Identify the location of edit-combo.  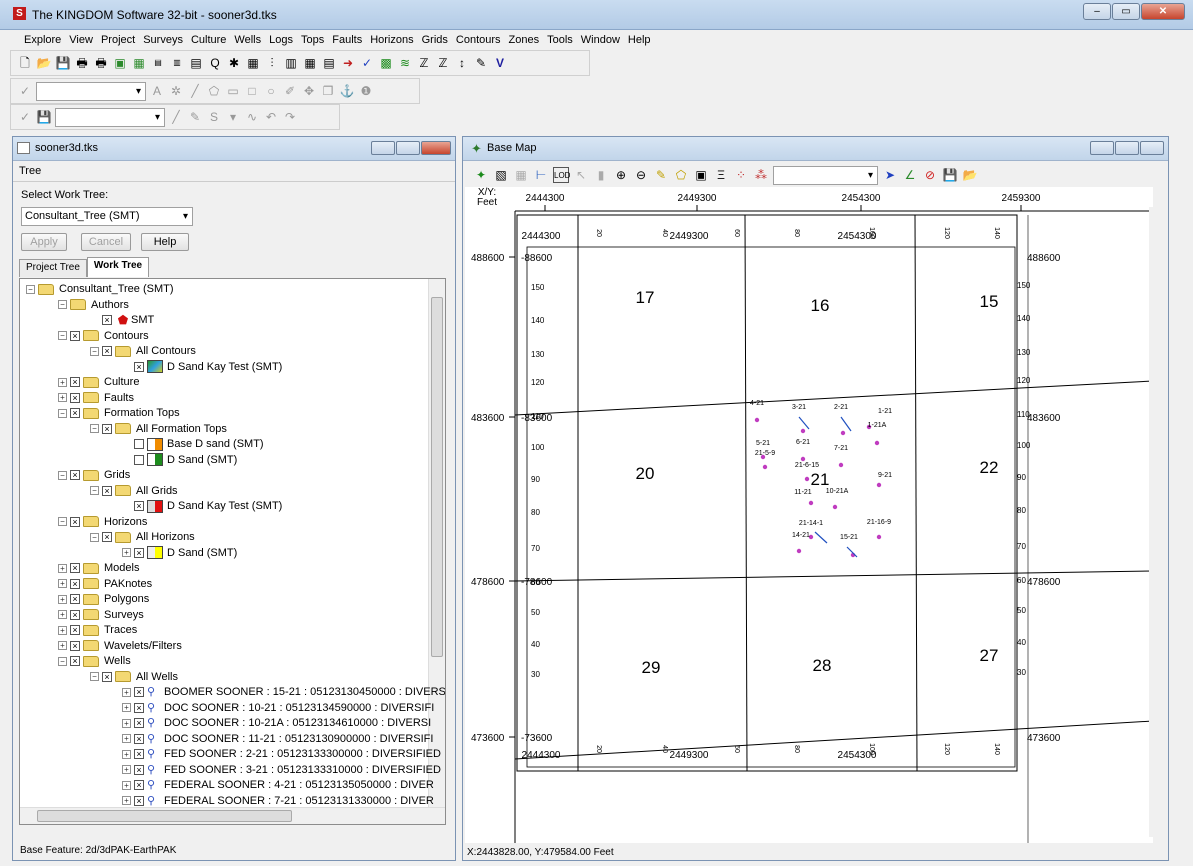
(110, 117).